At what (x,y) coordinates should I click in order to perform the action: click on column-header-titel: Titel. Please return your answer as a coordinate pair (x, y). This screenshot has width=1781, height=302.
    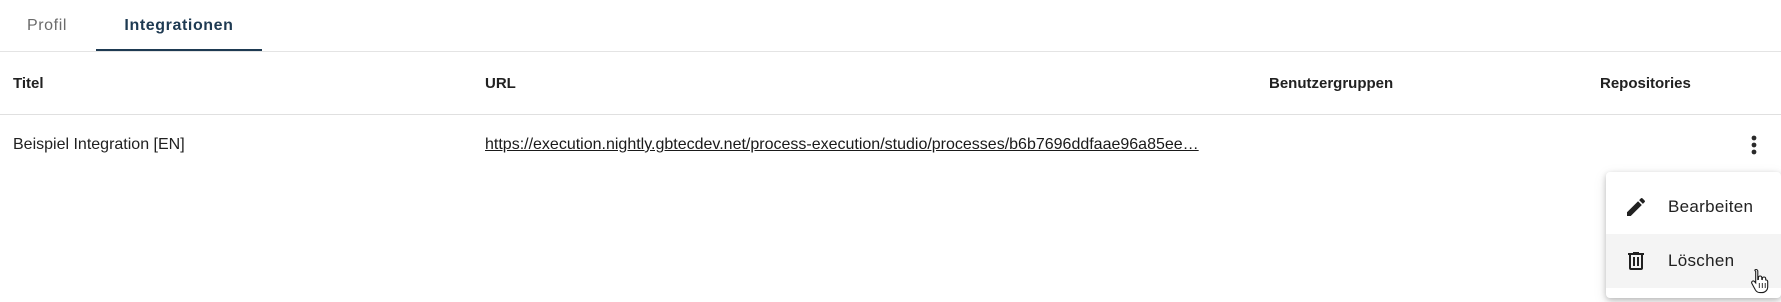
    Looking at the image, I should click on (28, 83).